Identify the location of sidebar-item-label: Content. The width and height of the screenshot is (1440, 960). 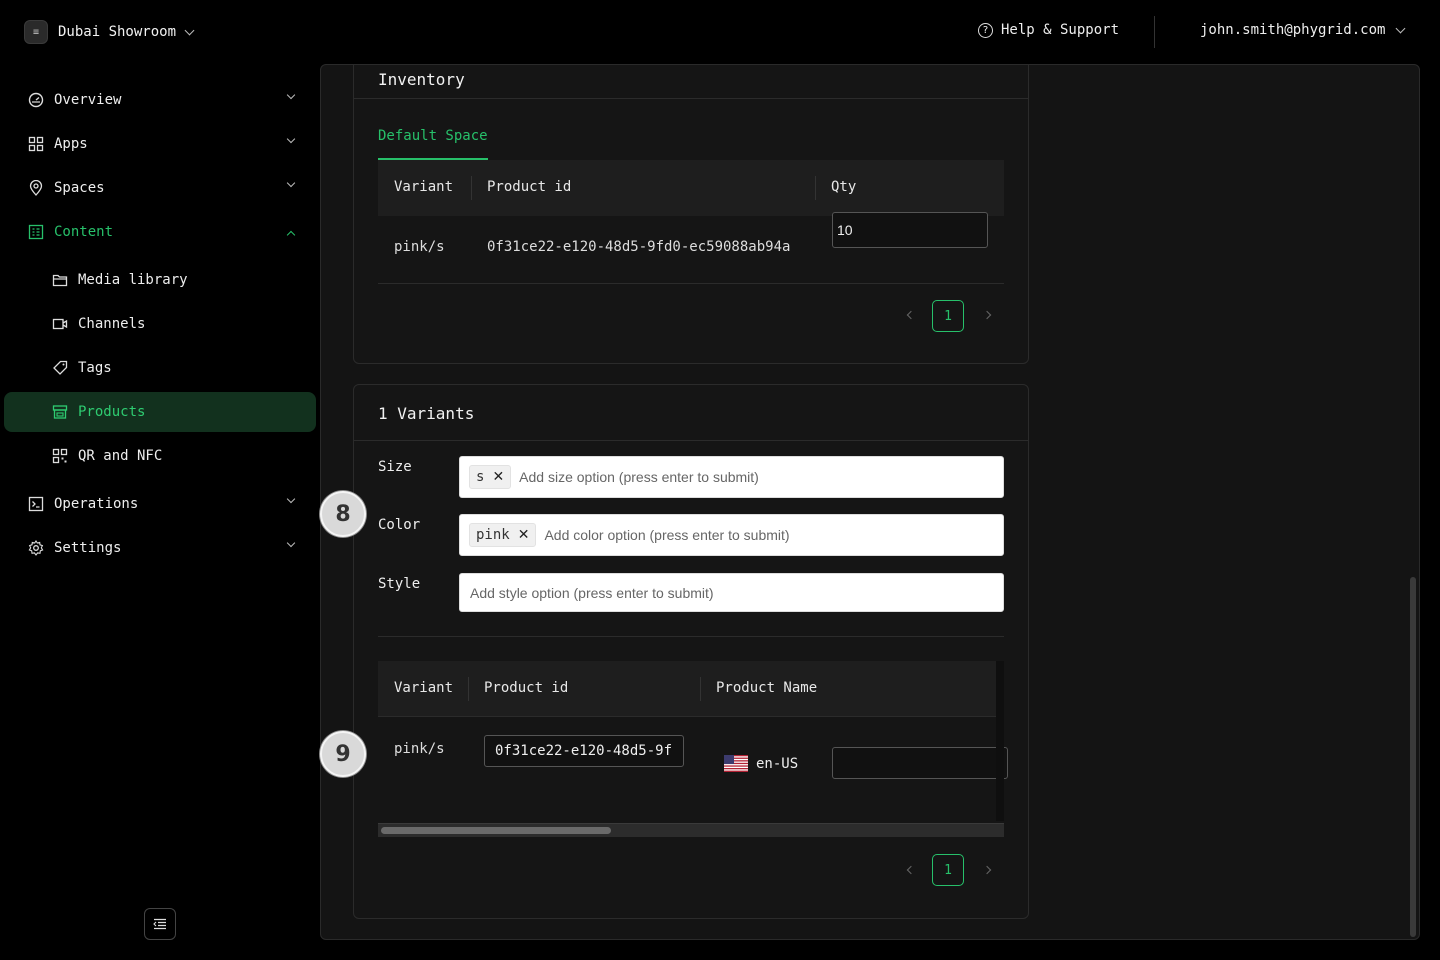
(84, 232).